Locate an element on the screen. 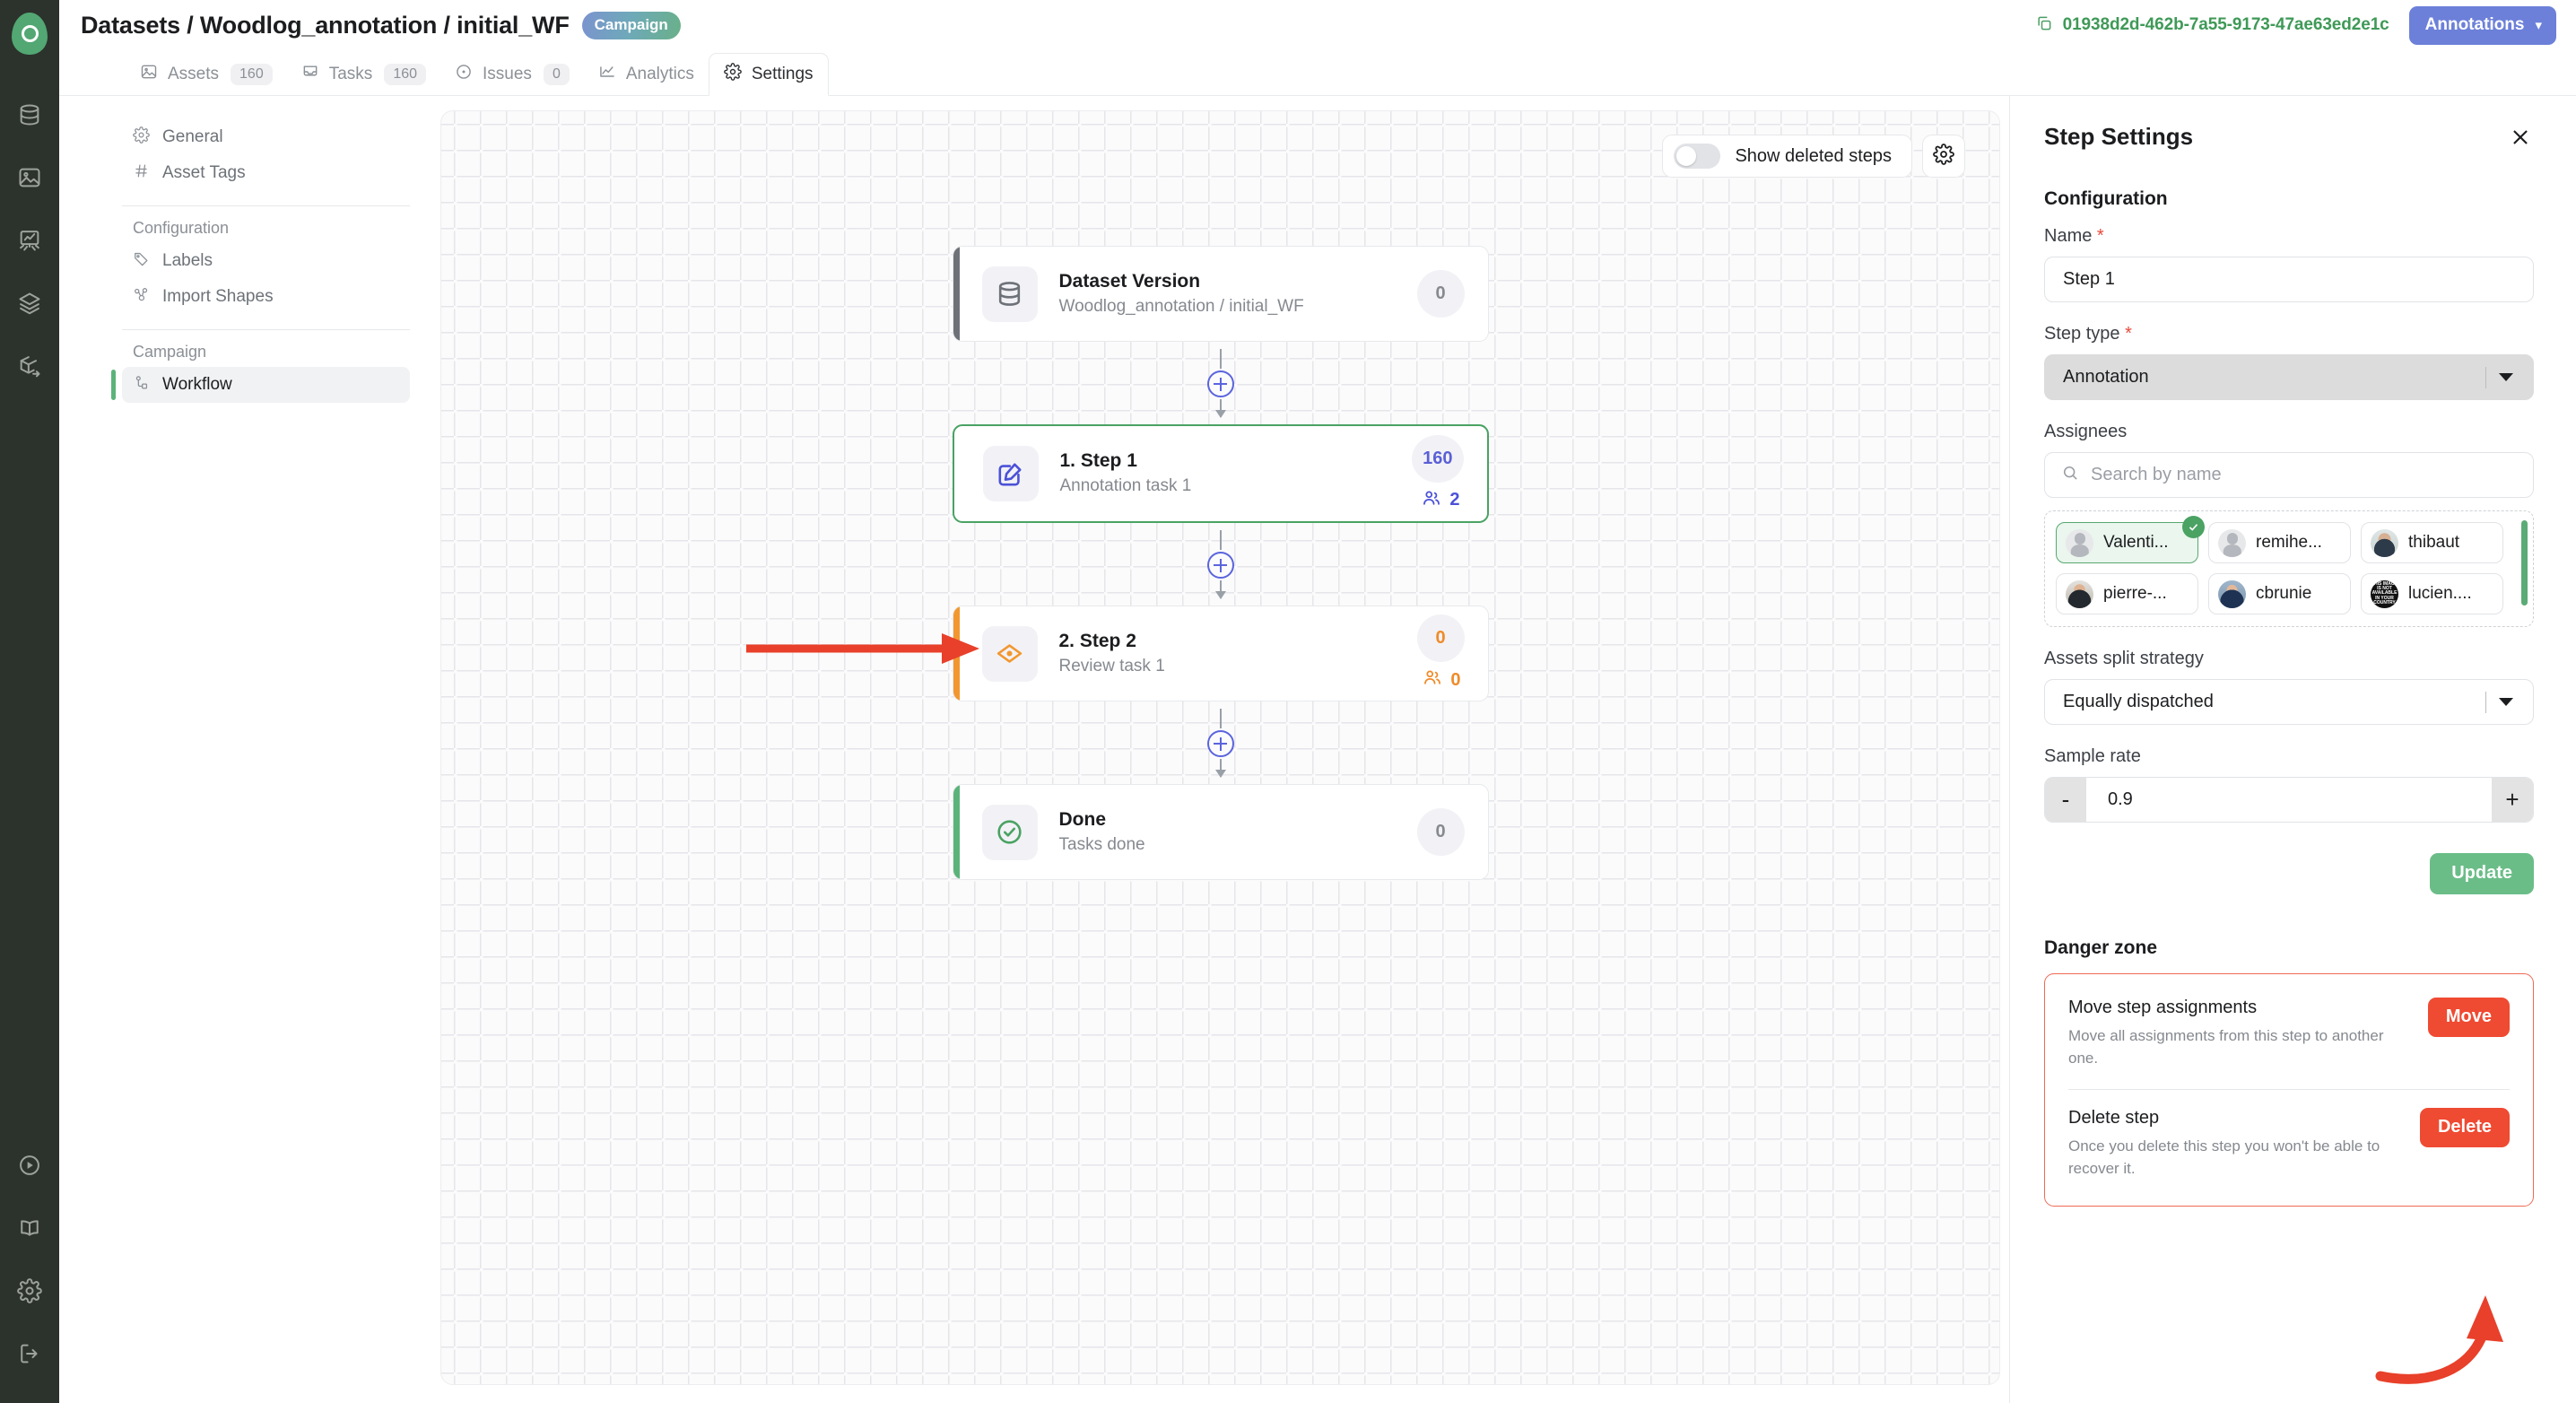 This screenshot has width=2576, height=1403. workflow-node-step-1: 1. Step 1 Annotation task 1 160 2 is located at coordinates (1220, 473).